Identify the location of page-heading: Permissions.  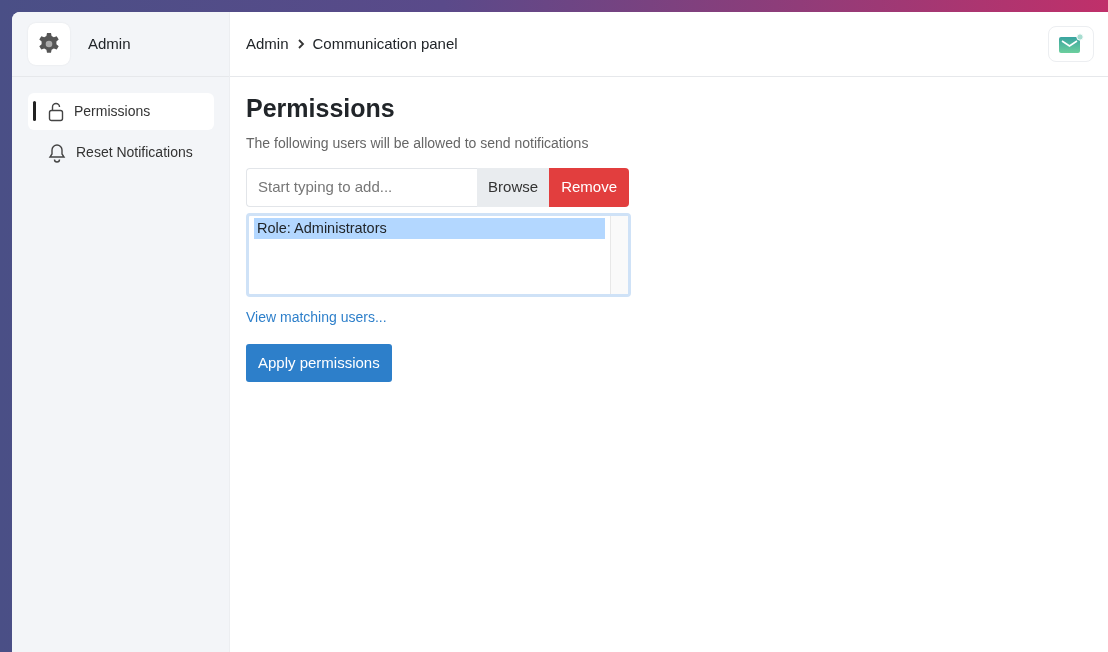
(321, 108).